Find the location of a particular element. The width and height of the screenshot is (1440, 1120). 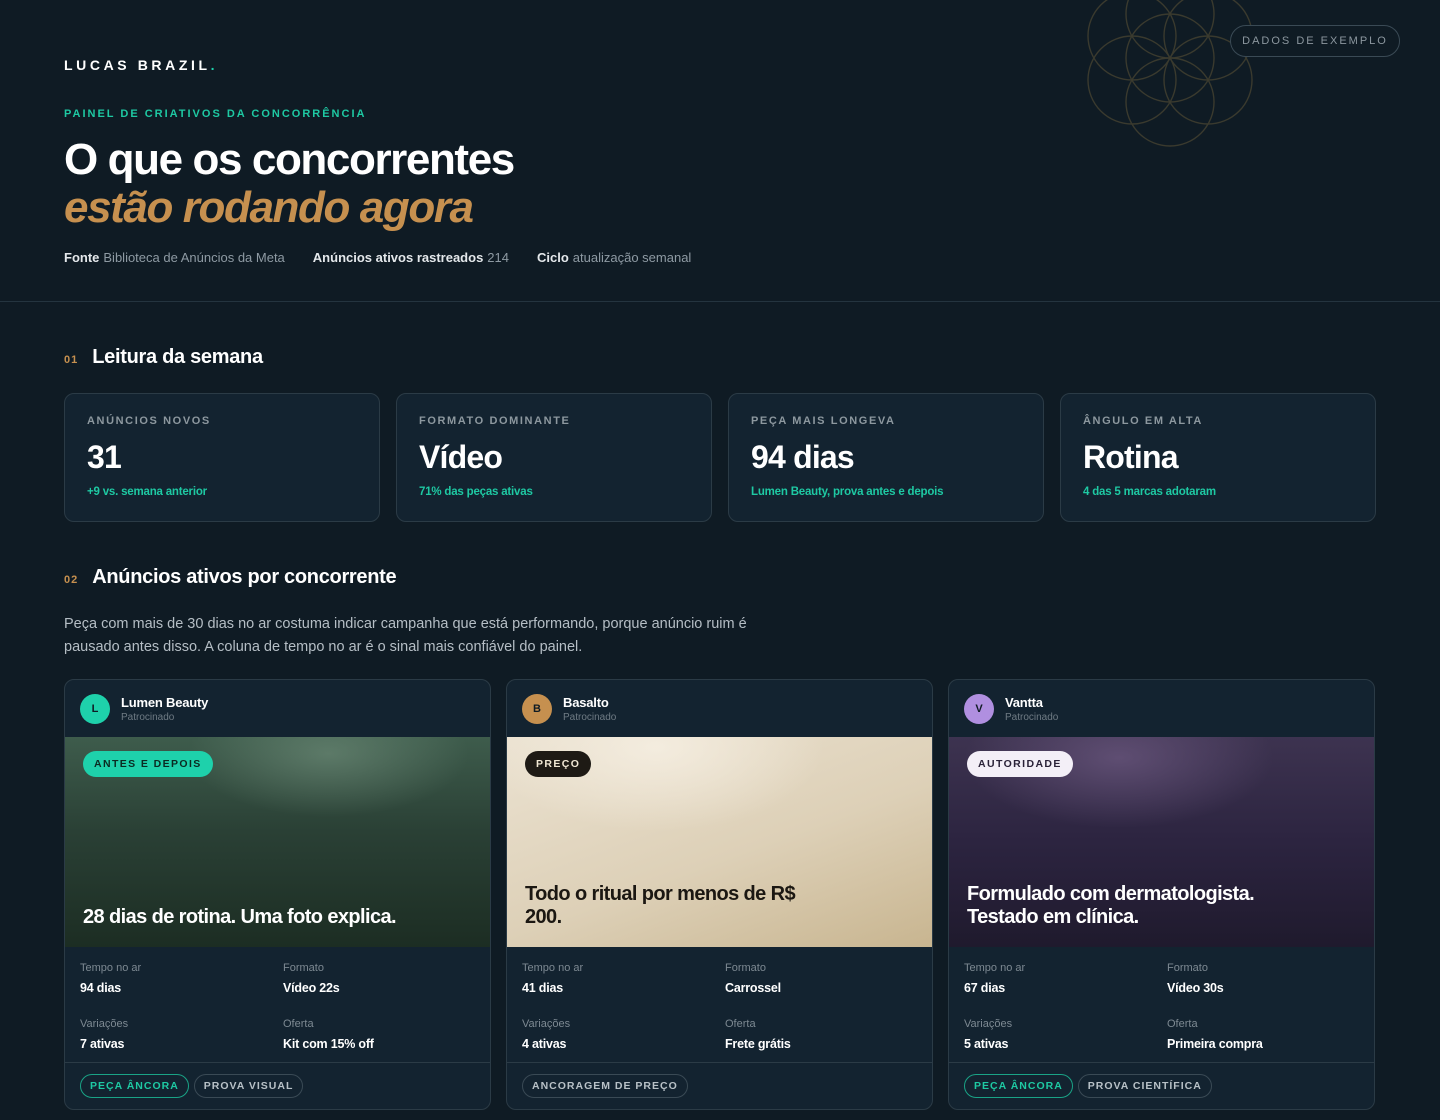

spec-value: 5 ativas is located at coordinates (986, 1043).